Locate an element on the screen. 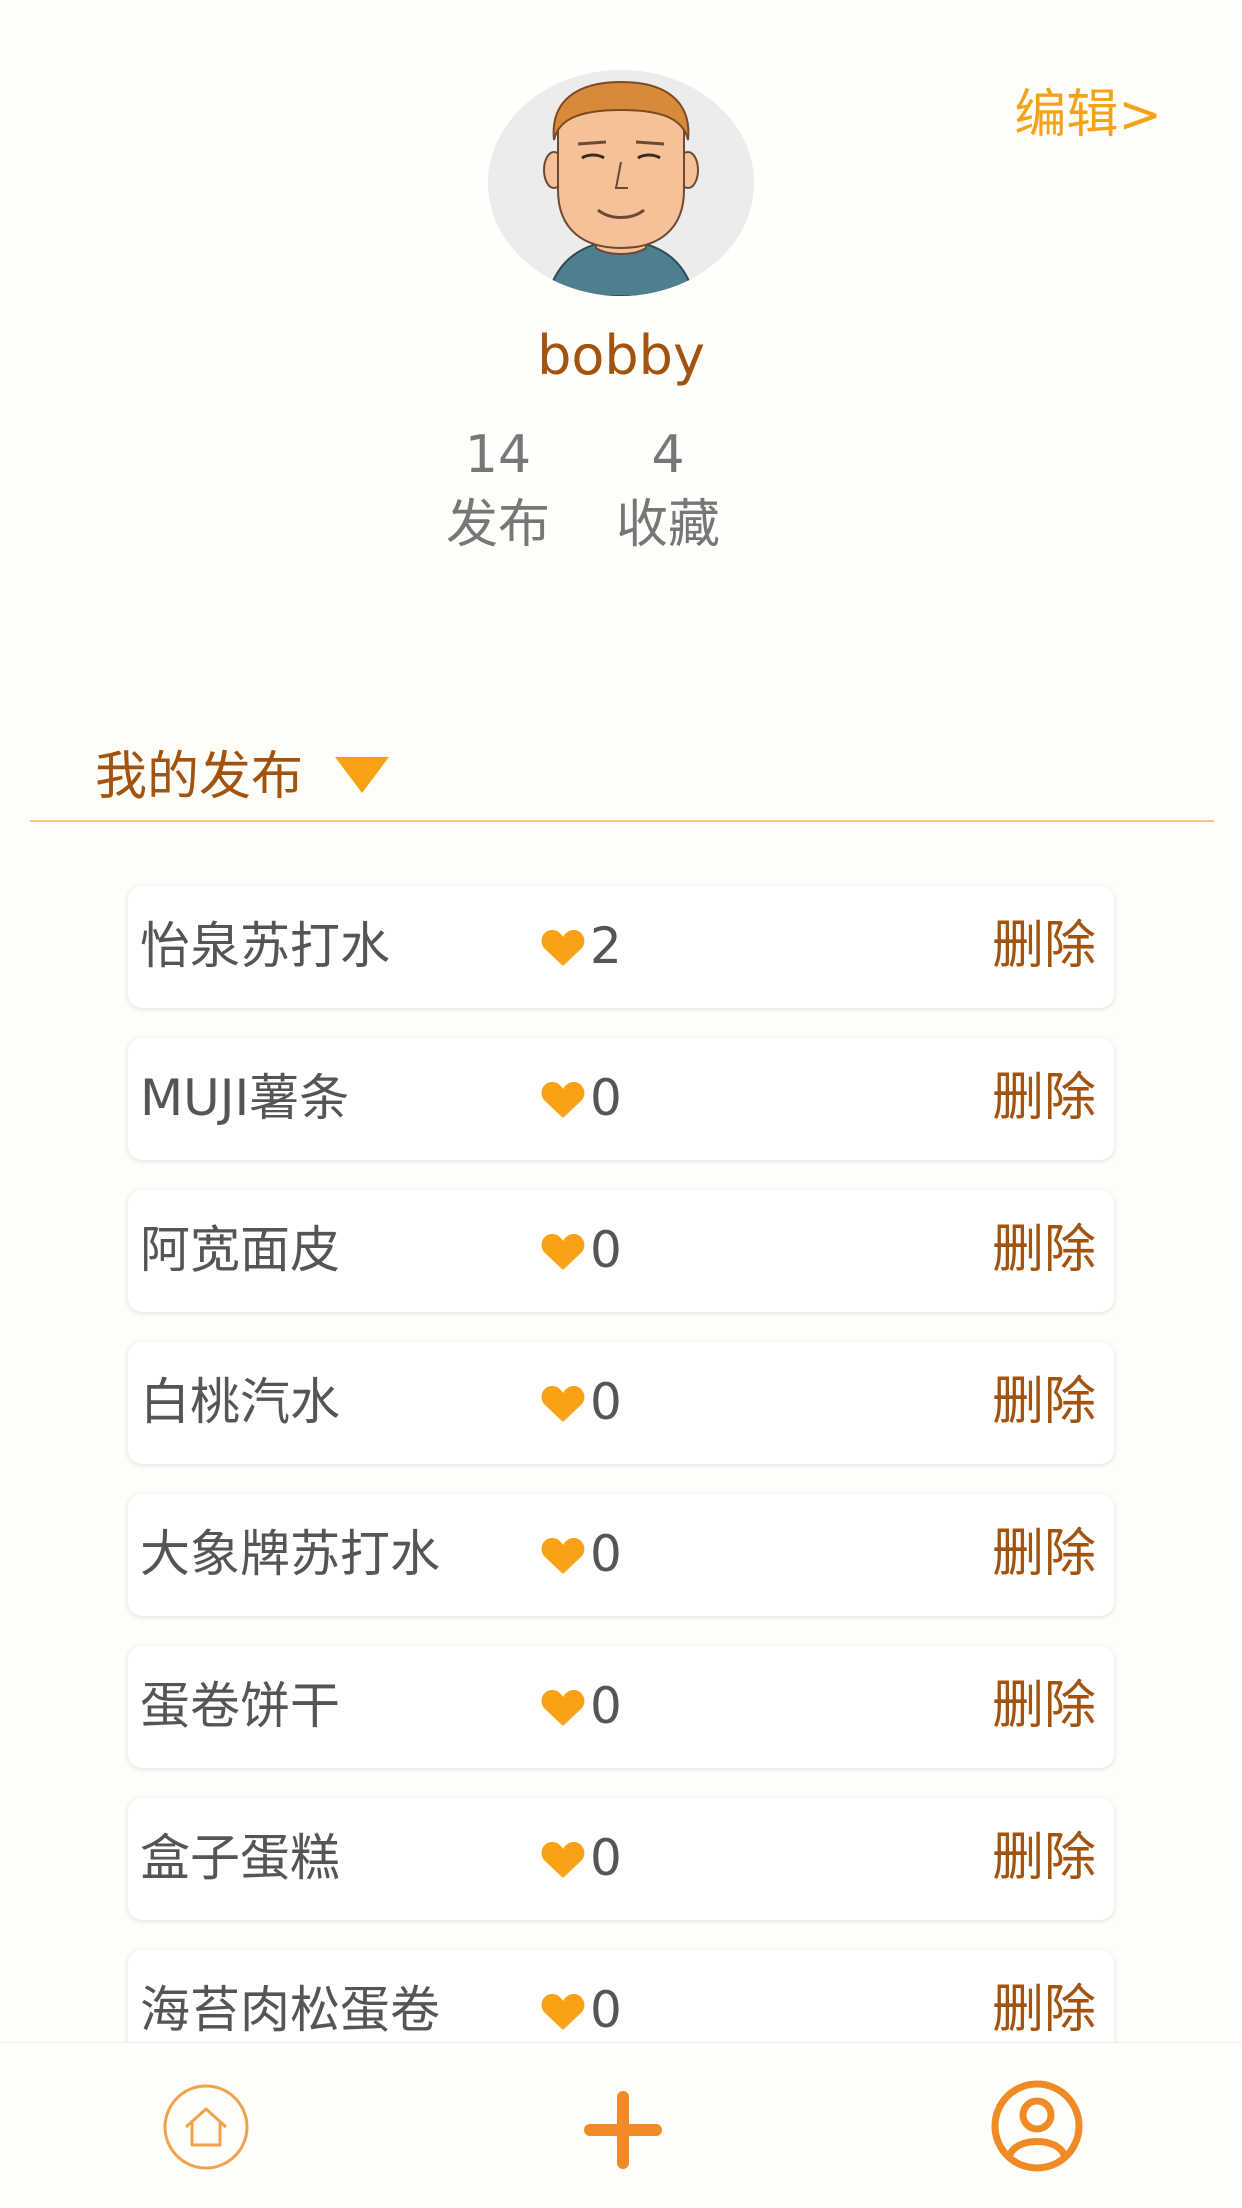 Image resolution: width=1242 pixels, height=2208 pixels. avatar-image is located at coordinates (621, 183).